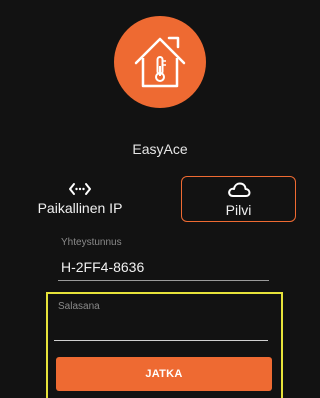 Image resolution: width=320 pixels, height=398 pixels. I want to click on network-arrows-icon, so click(80, 189).